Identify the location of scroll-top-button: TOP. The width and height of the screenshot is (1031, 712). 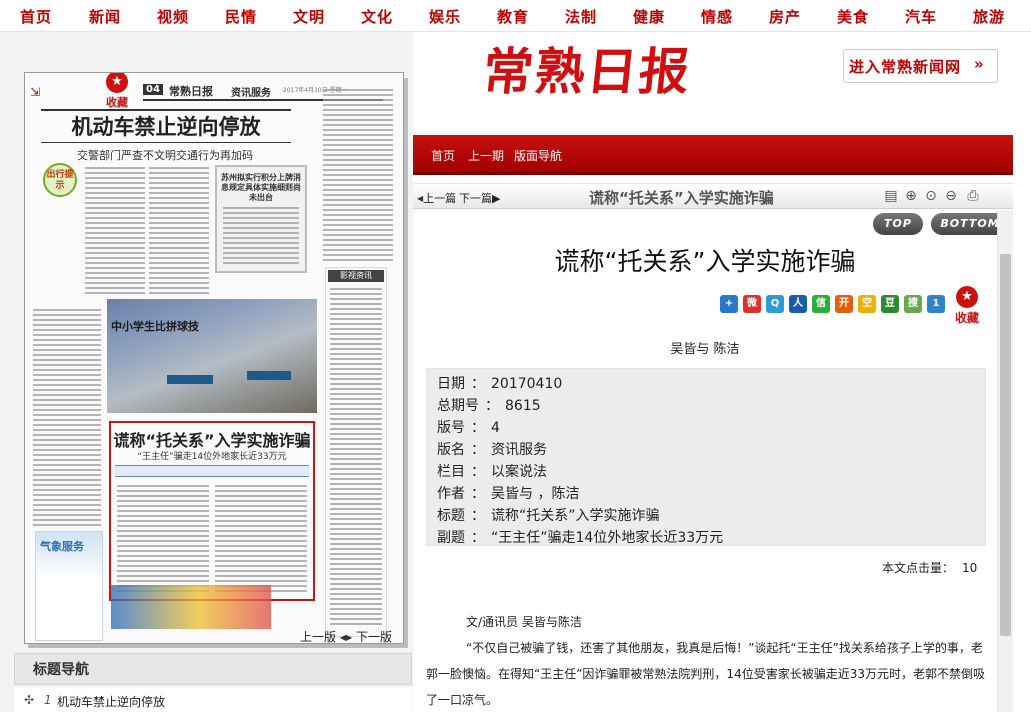
(898, 224).